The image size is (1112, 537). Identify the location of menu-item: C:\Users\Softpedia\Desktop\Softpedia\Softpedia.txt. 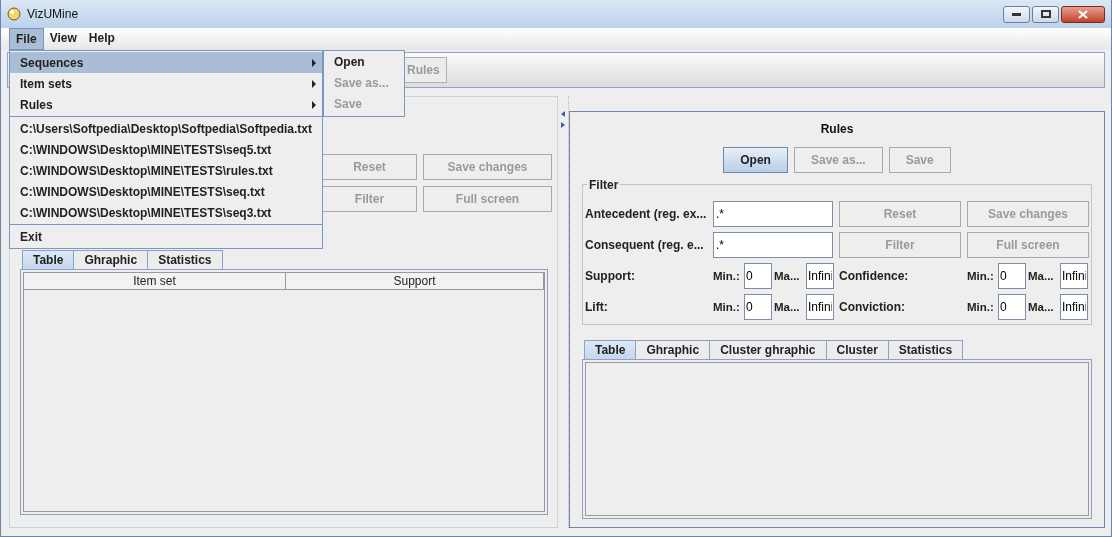
(166, 128).